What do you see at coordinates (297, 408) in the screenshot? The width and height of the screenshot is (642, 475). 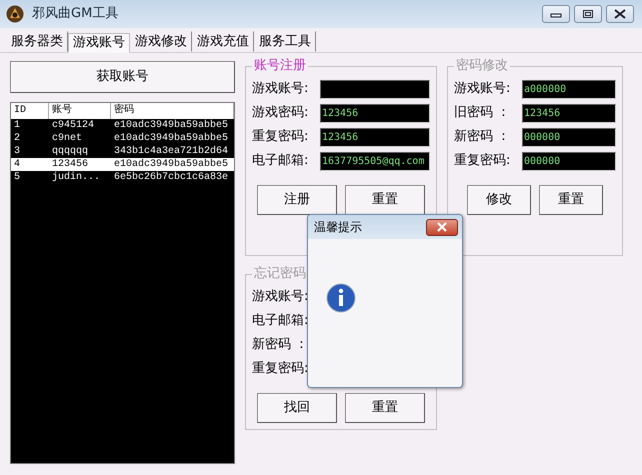 I see `form-button: 找回` at bounding box center [297, 408].